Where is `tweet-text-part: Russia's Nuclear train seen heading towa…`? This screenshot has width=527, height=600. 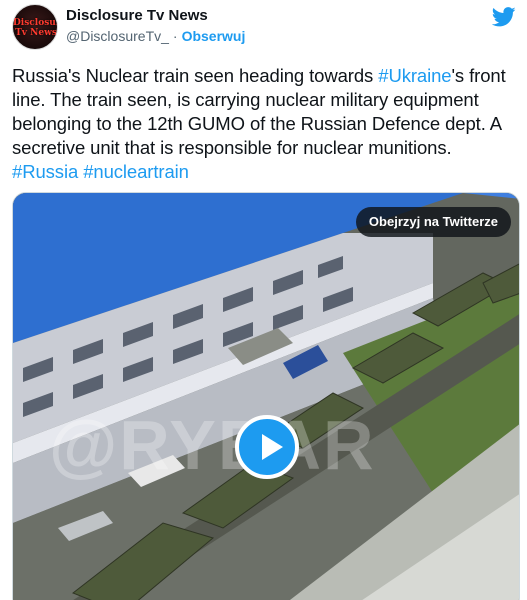
tweet-text-part: Russia's Nuclear train seen heading towa… is located at coordinates (195, 75).